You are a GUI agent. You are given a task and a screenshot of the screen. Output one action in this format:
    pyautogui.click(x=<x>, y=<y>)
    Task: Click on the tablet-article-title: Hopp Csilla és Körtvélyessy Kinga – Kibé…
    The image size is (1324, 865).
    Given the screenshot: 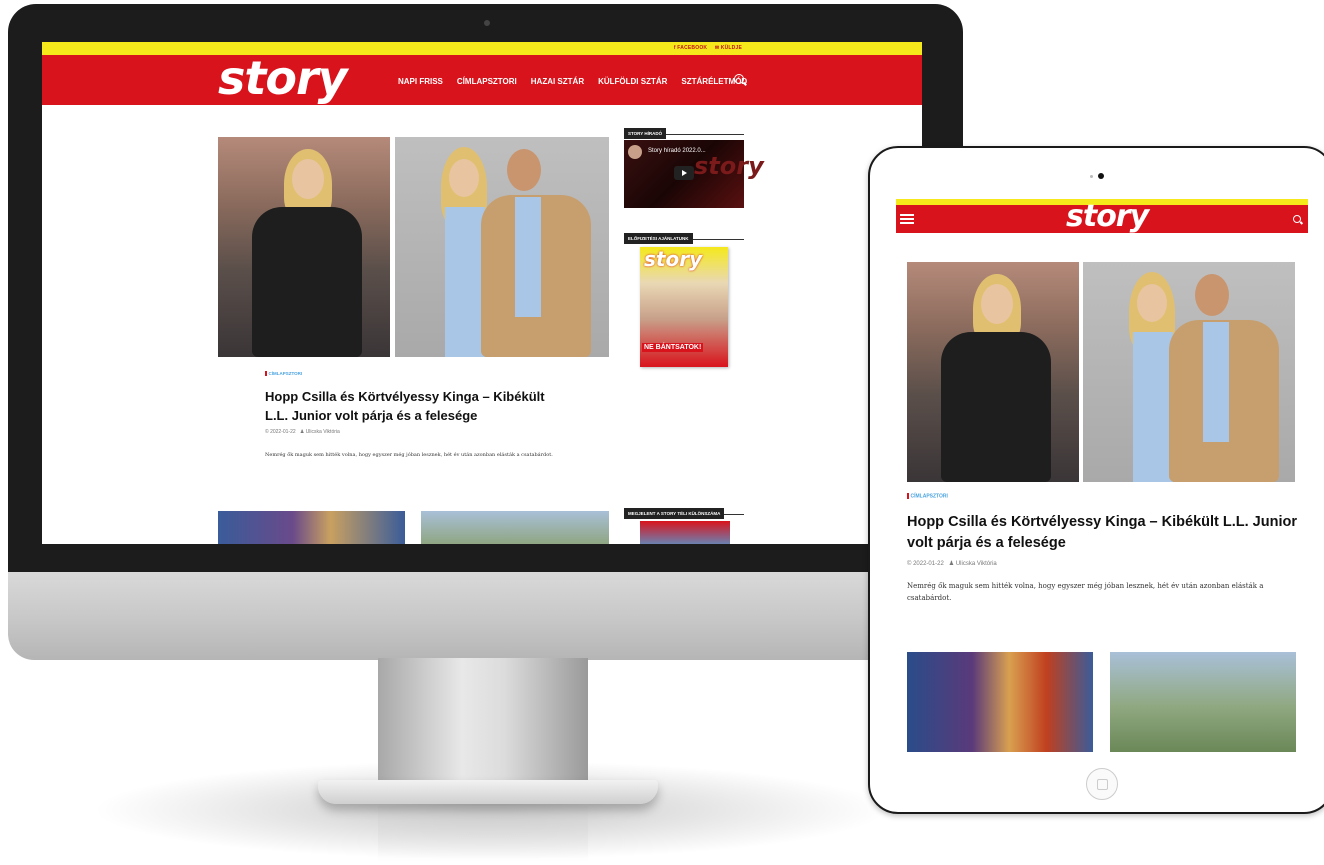 What is the action you would take?
    pyautogui.click(x=1104, y=533)
    